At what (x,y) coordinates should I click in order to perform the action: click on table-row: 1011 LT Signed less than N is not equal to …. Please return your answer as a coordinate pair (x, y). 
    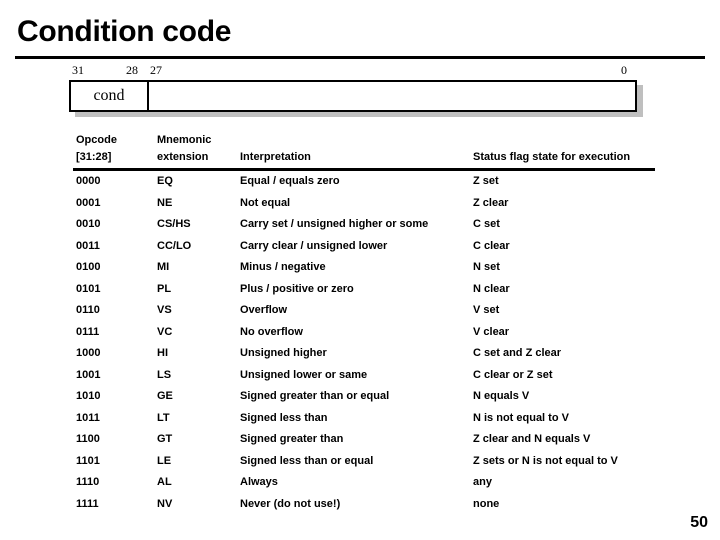
    Looking at the image, I should click on (364, 422).